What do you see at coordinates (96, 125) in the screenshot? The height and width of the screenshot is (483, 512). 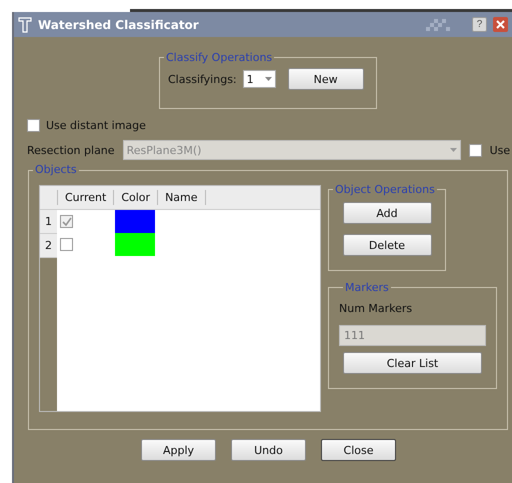 I see `checkbox-label: Use distant image` at bounding box center [96, 125].